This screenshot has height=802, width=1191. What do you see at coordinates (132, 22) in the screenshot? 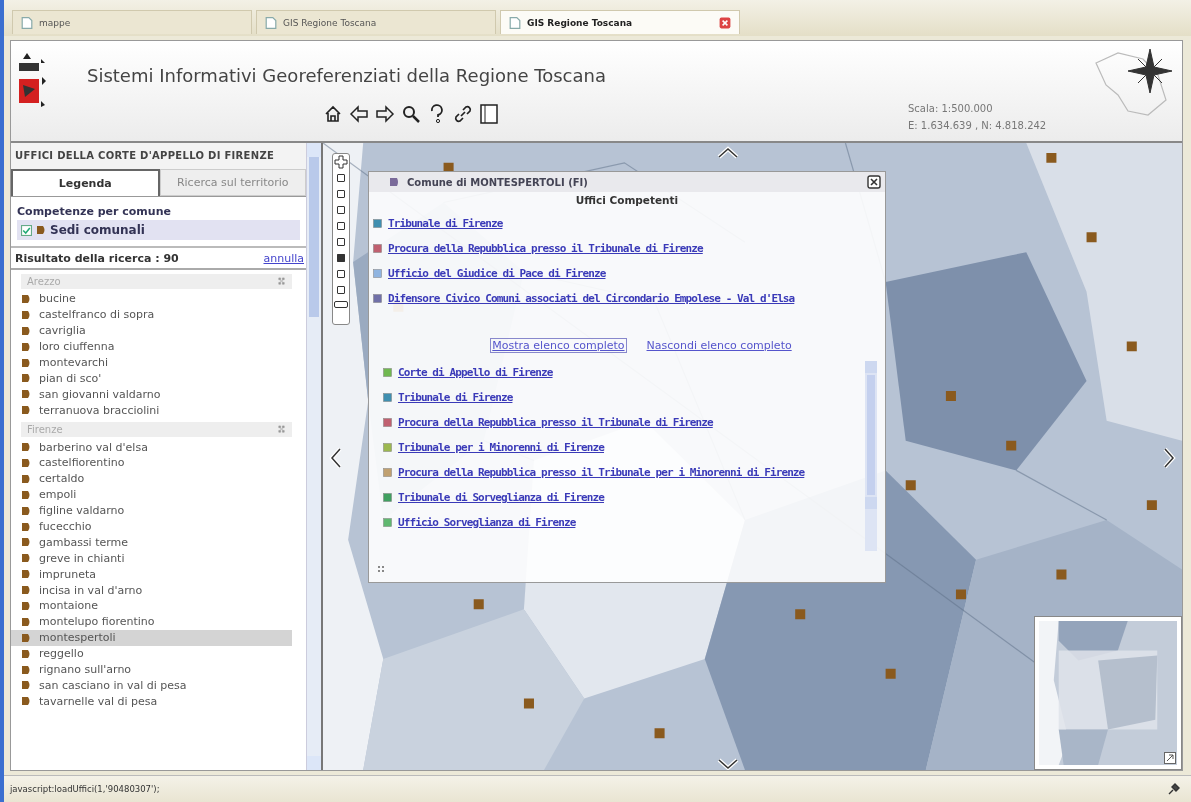
I see `browser-tab: mappe` at bounding box center [132, 22].